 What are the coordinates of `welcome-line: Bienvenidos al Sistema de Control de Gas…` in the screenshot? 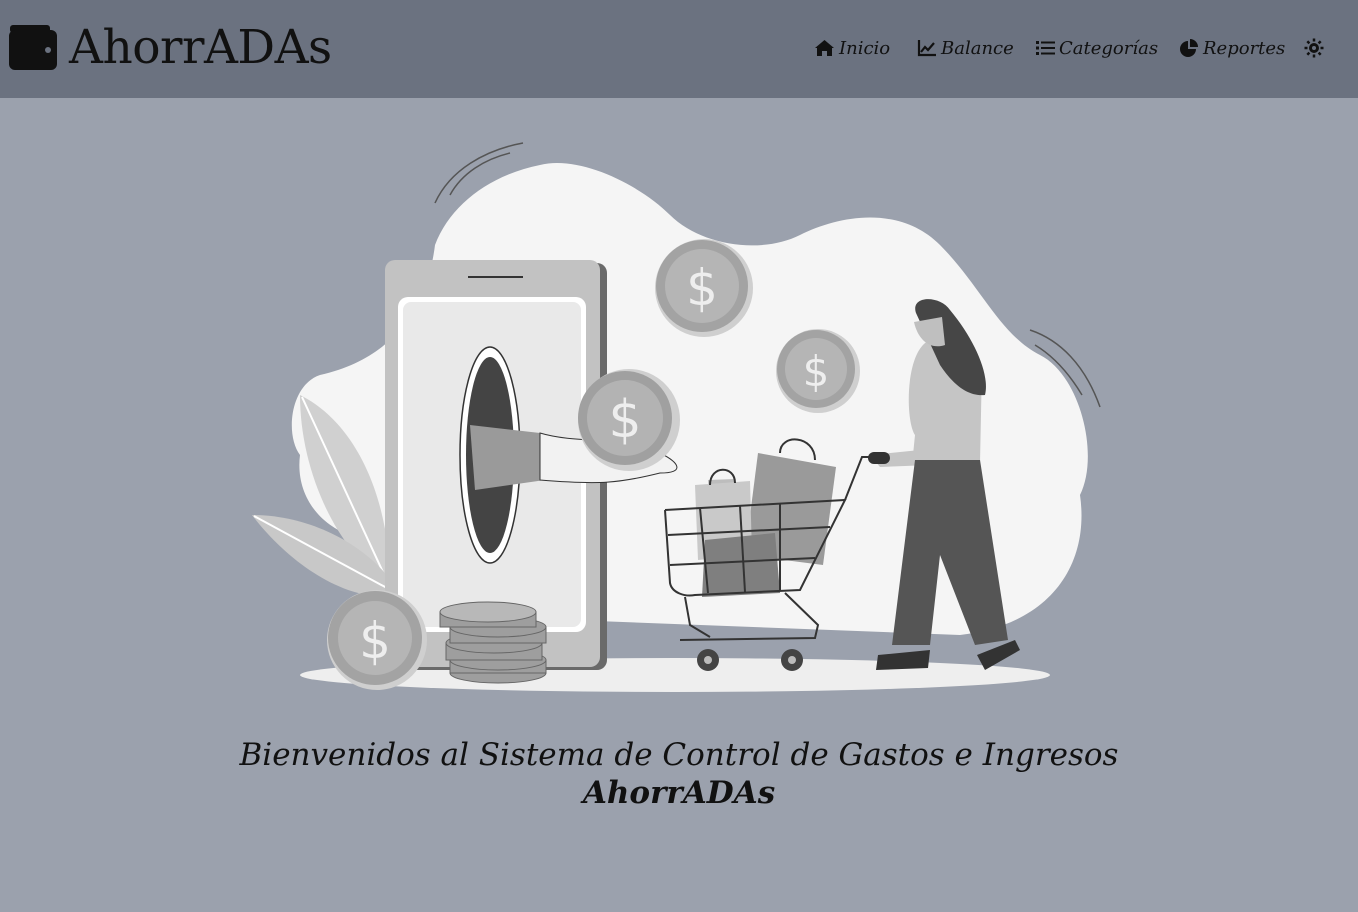 It's located at (679, 755).